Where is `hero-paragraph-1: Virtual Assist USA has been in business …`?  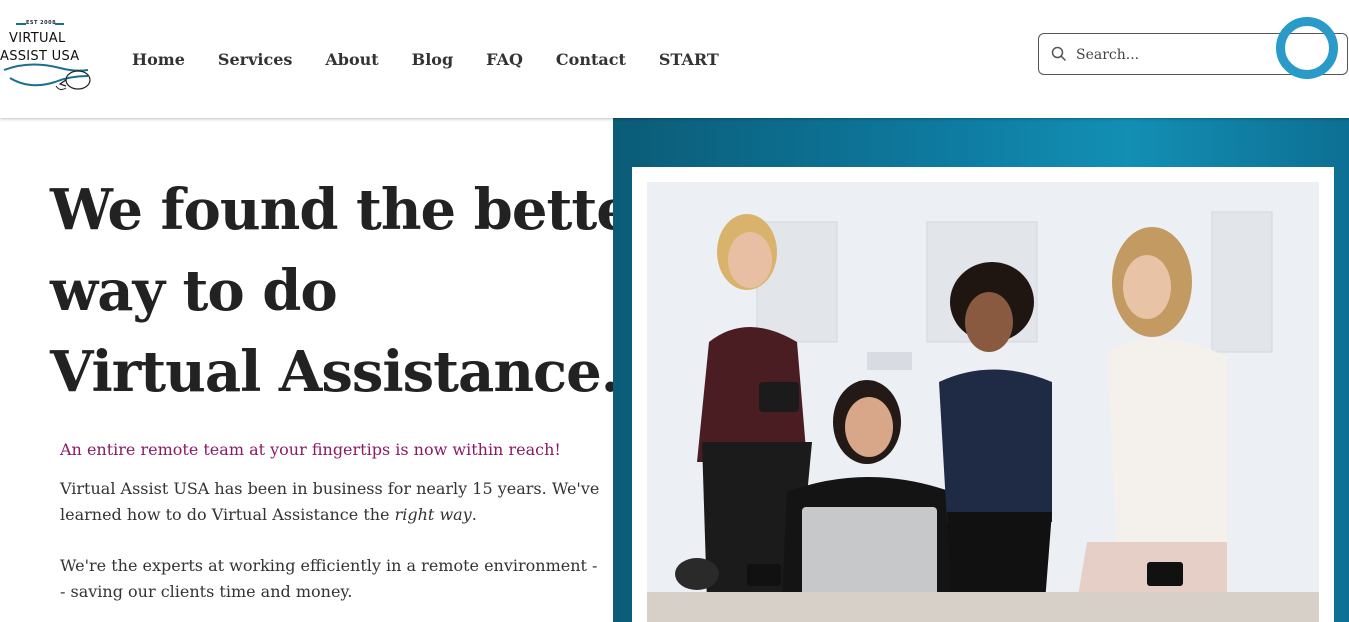
hero-paragraph-1: Virtual Assist USA has been in business … is located at coordinates (330, 502).